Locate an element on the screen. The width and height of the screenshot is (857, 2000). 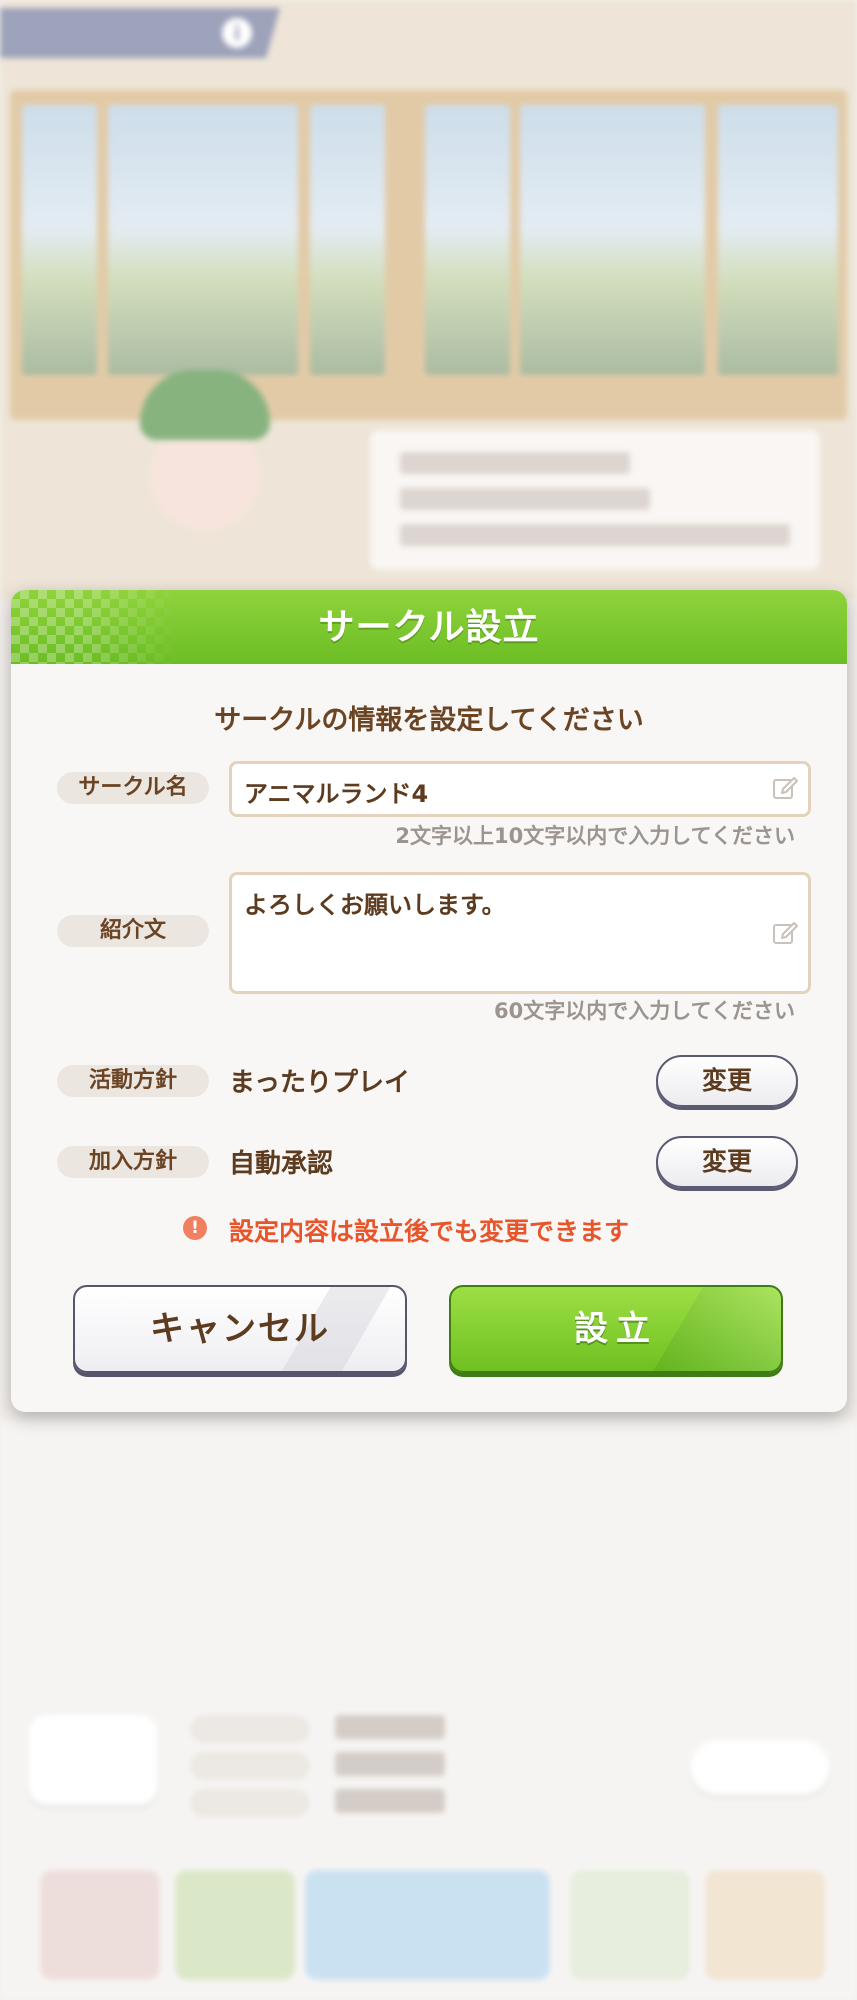
exclamation-circle-icon: ! is located at coordinates (195, 1228).